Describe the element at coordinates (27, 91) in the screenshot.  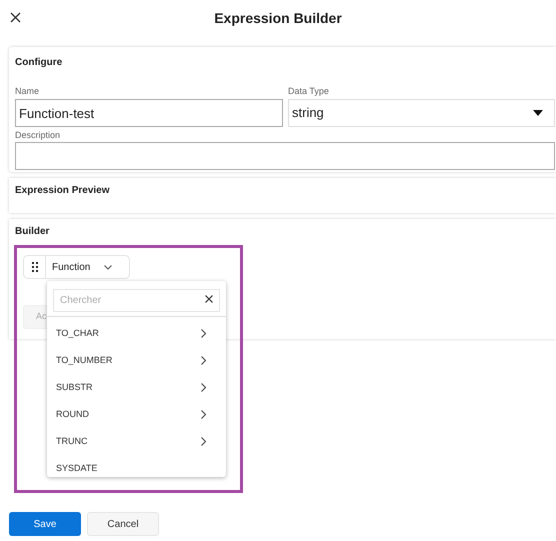
I see `field-label: Name` at that location.